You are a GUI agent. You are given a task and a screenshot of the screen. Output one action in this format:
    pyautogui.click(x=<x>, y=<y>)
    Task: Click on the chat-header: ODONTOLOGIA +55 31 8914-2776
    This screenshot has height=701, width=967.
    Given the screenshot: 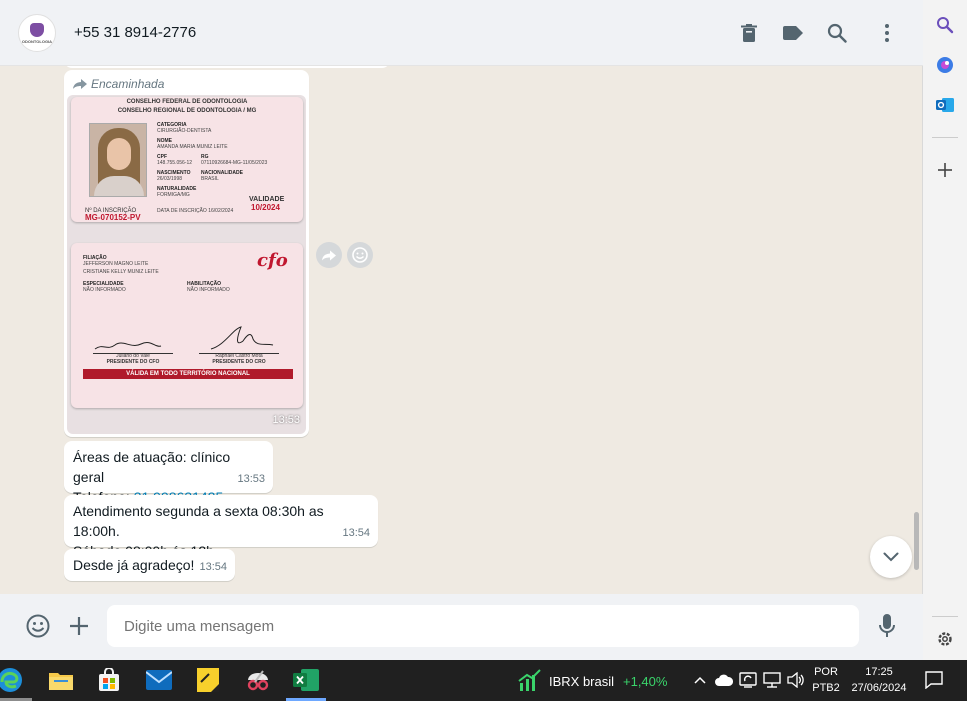 What is the action you would take?
    pyautogui.click(x=461, y=33)
    